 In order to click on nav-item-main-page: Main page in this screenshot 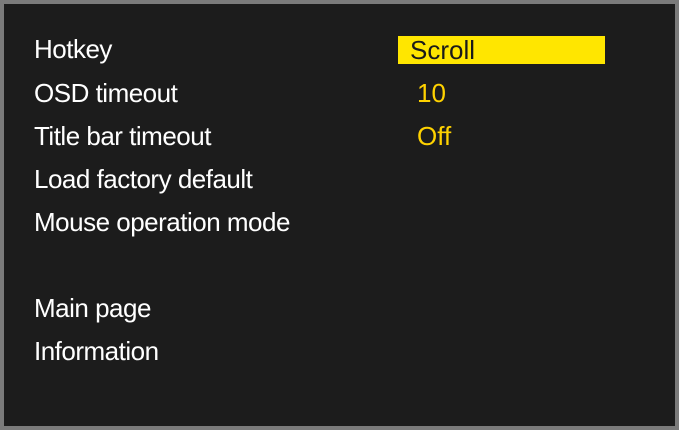, I will do `click(92, 308)`.